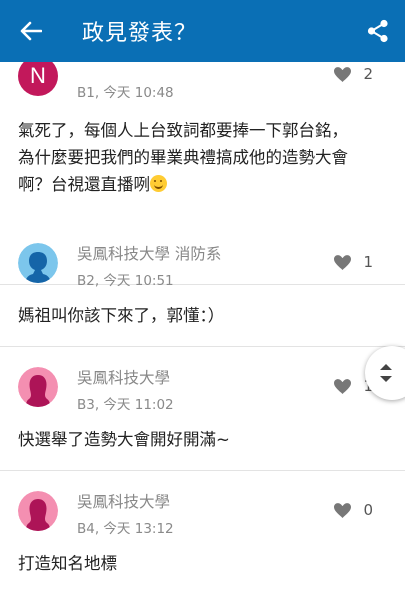  I want to click on reply-content: 快選舉了造勢大會開好開滿~, so click(201, 439).